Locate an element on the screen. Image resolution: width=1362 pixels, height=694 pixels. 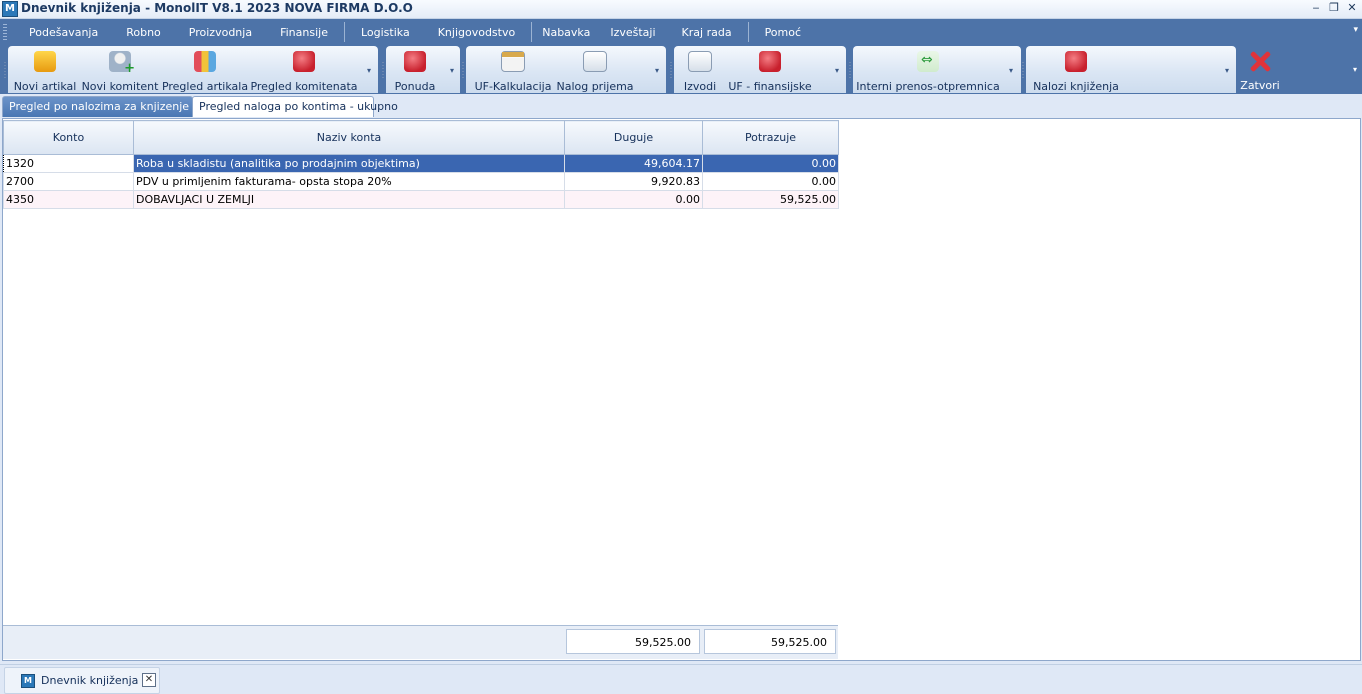
column-header-konto: Konto is located at coordinates (68, 137).